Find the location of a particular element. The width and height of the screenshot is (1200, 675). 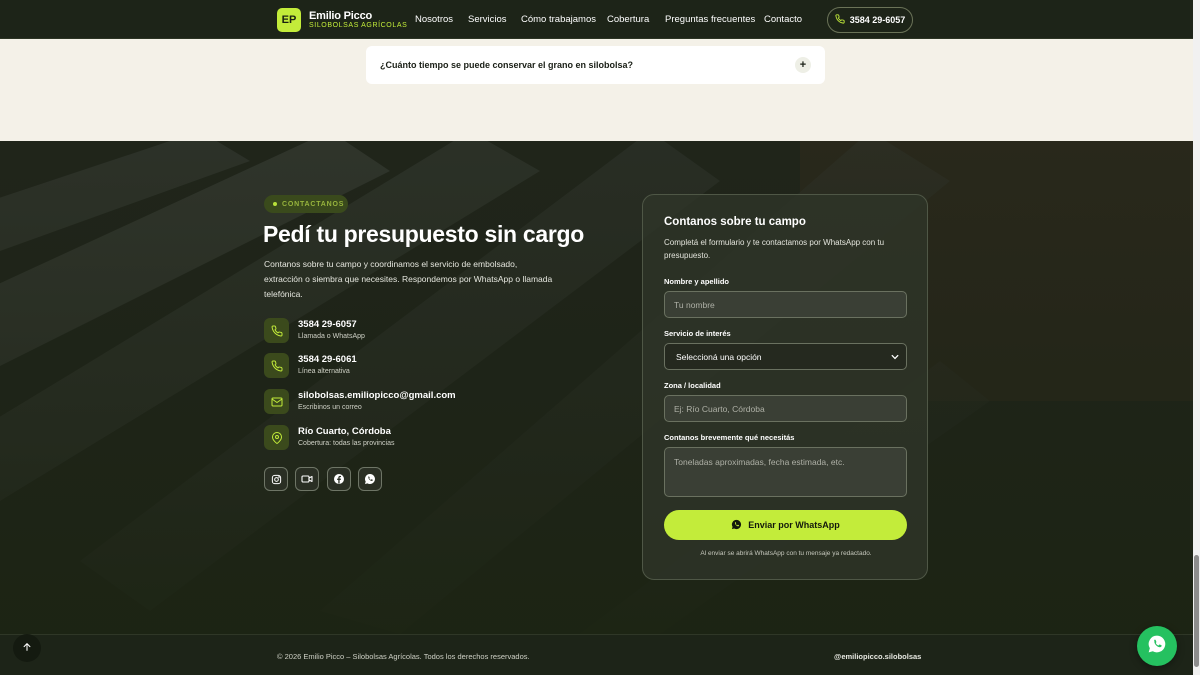

form-title: Contanos sobre tu campo is located at coordinates (735, 222).